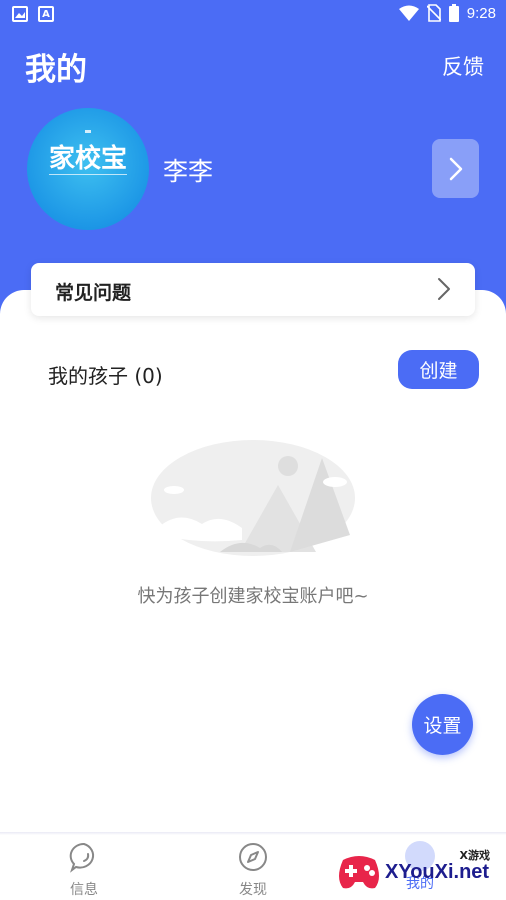 The image size is (506, 900). I want to click on settings-fab: 设置, so click(442, 724).